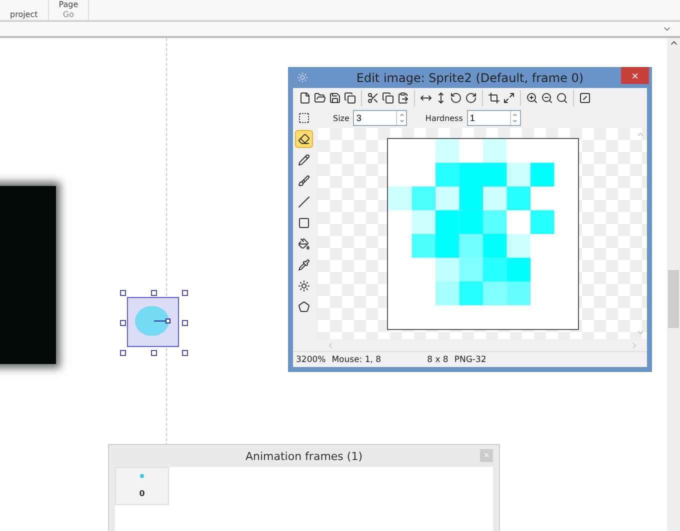 Image resolution: width=680 pixels, height=531 pixels. I want to click on copy-icon, so click(388, 98).